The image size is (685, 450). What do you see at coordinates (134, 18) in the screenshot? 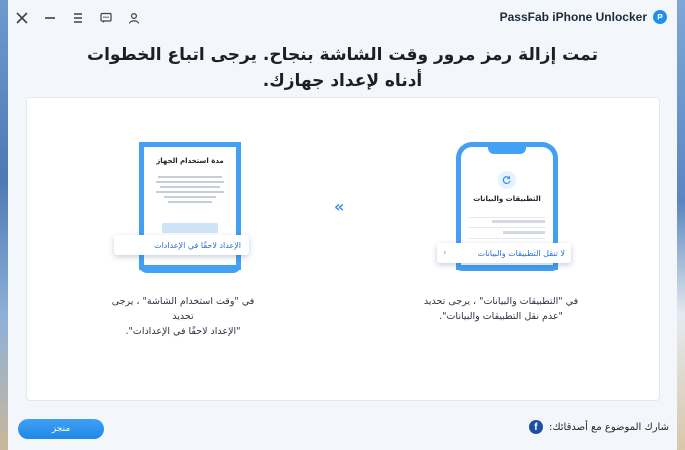
I see `account-icon` at bounding box center [134, 18].